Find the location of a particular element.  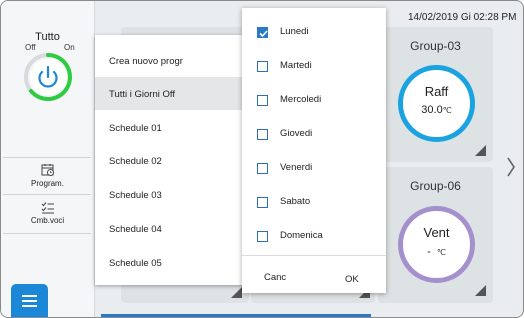

day-label: Lunedi is located at coordinates (294, 31).